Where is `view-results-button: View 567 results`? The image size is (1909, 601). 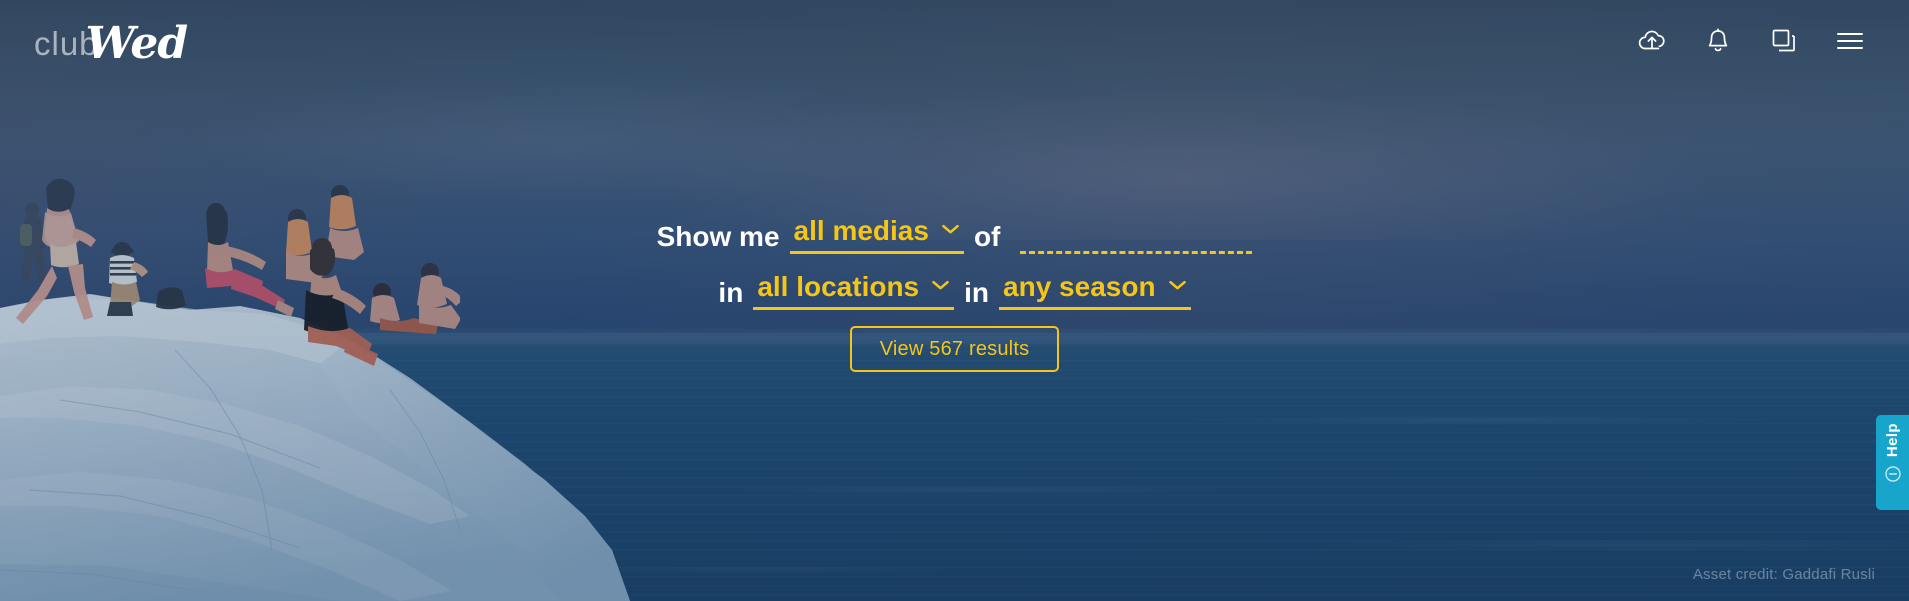 view-results-button: View 567 results is located at coordinates (954, 349).